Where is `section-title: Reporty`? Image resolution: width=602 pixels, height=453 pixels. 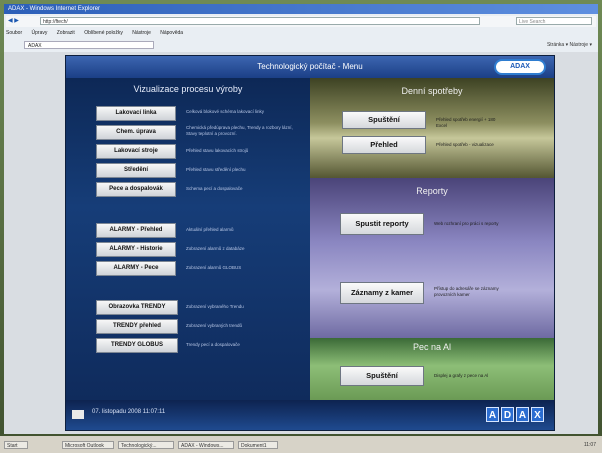
section-title: Reporty is located at coordinates (432, 191).